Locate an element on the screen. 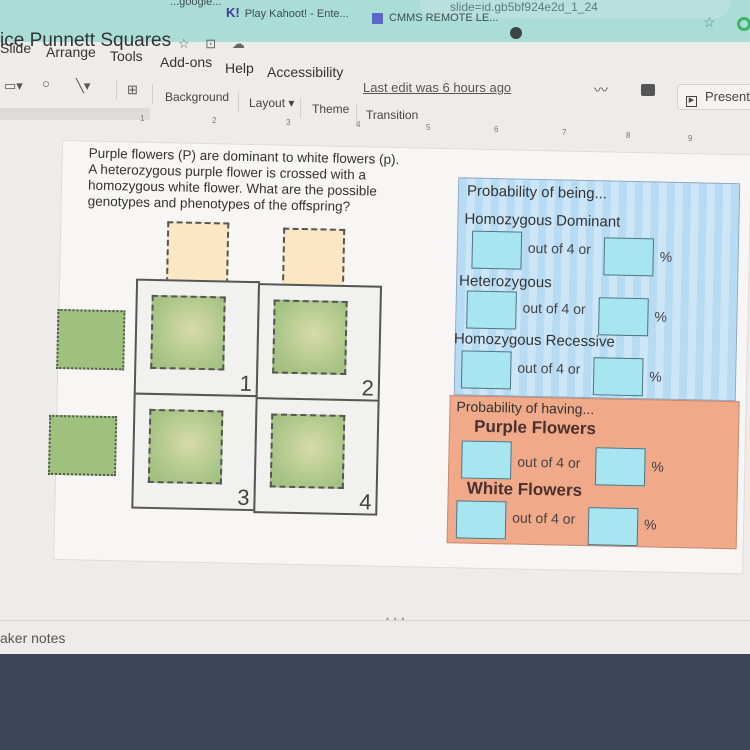 The height and width of the screenshot is (750, 750). white-flowers-count-input is located at coordinates (481, 520).